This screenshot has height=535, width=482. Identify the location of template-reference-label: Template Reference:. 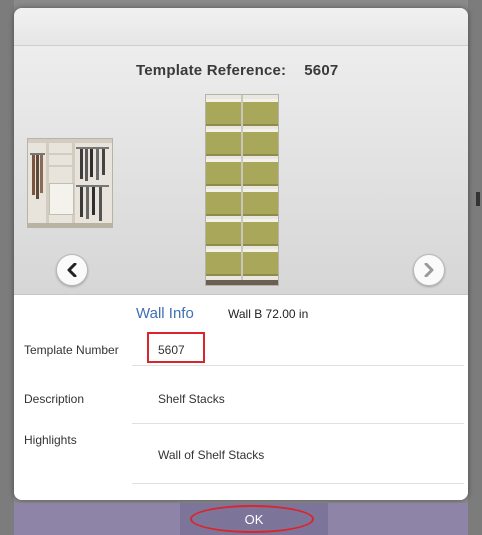
(211, 70).